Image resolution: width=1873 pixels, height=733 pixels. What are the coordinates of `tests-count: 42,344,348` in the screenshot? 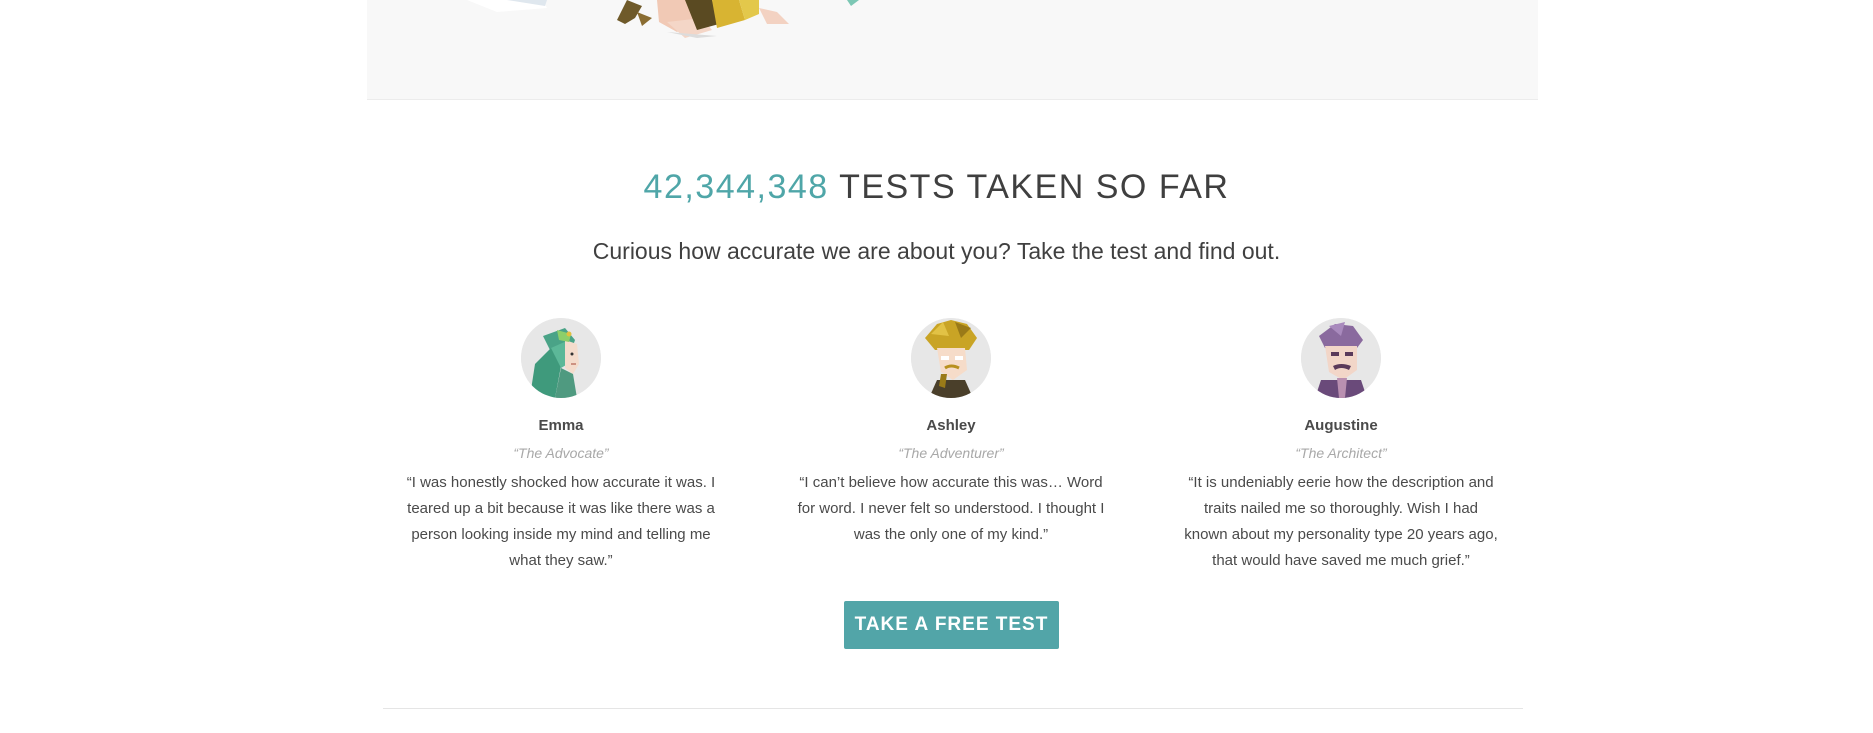 It's located at (736, 187).